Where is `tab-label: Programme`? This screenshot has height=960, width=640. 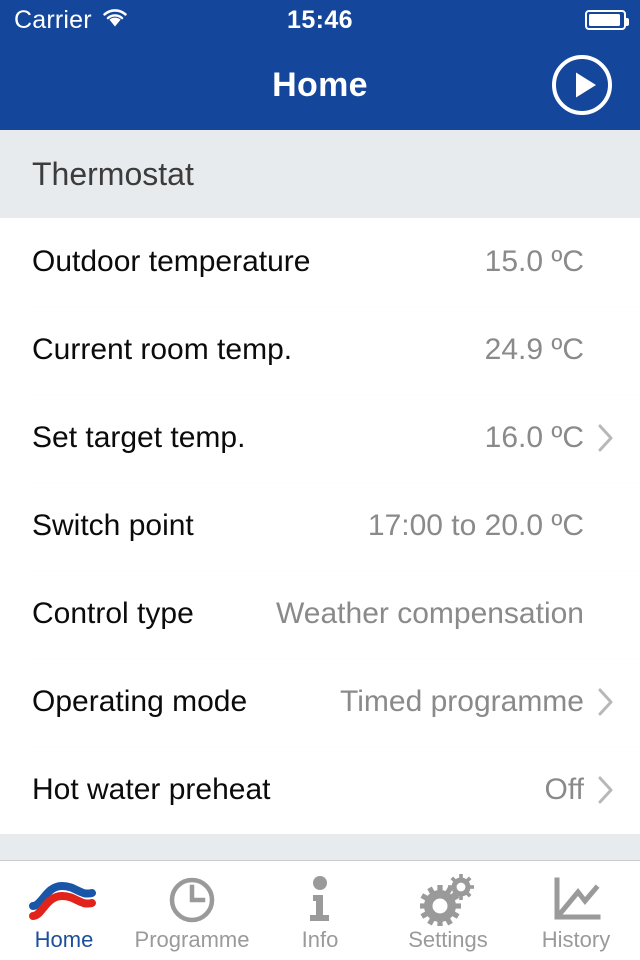 tab-label: Programme is located at coordinates (192, 939).